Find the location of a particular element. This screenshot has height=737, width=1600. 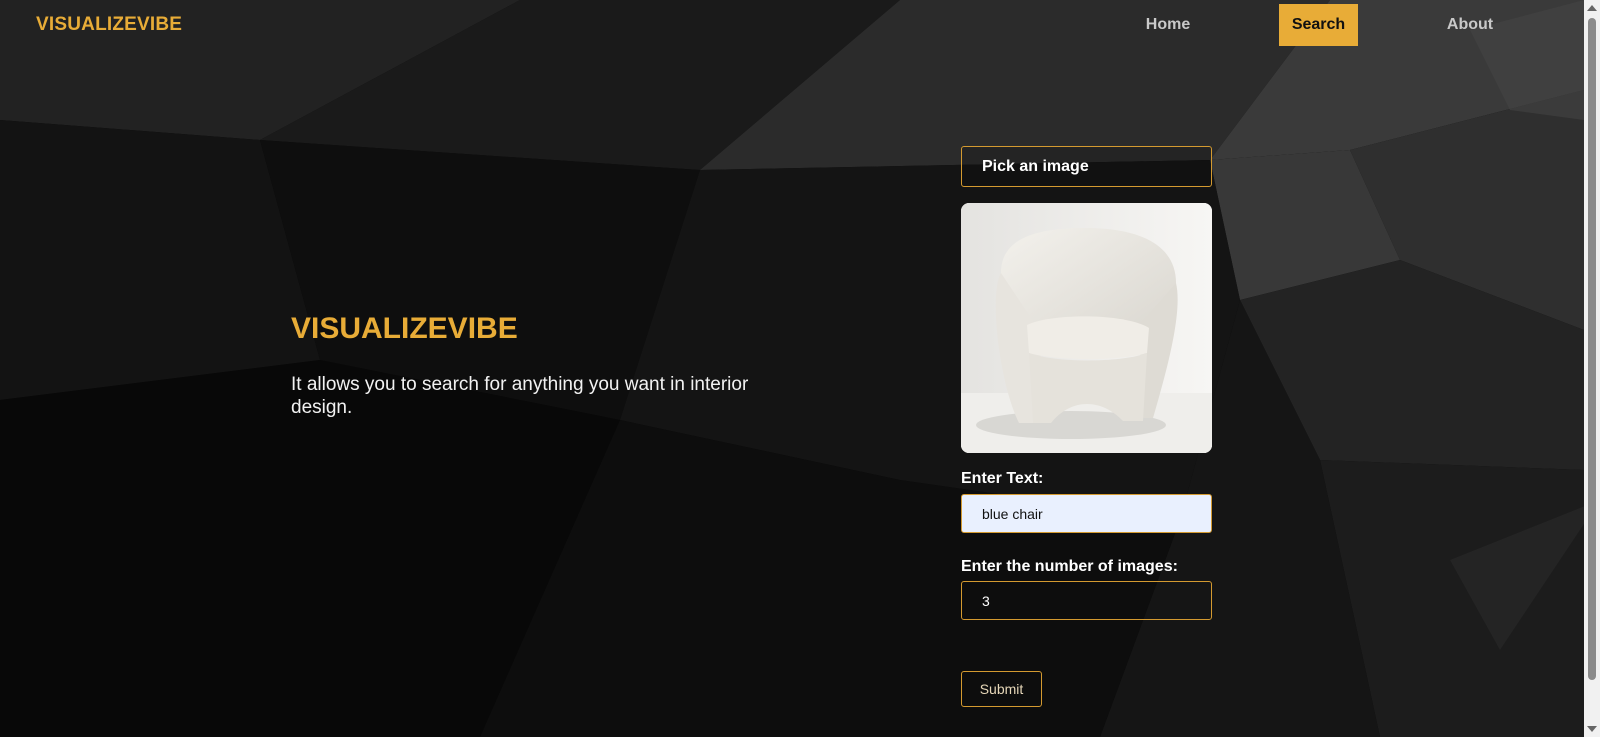

submit-button: Submit is located at coordinates (1001, 689).